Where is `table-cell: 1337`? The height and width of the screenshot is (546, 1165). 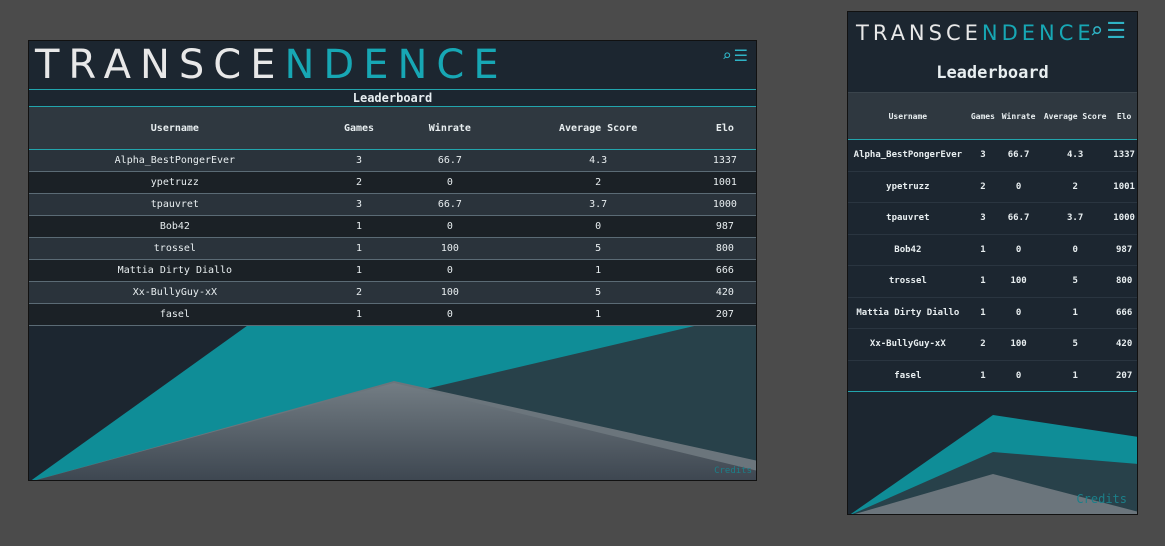
table-cell: 1337 is located at coordinates (724, 160).